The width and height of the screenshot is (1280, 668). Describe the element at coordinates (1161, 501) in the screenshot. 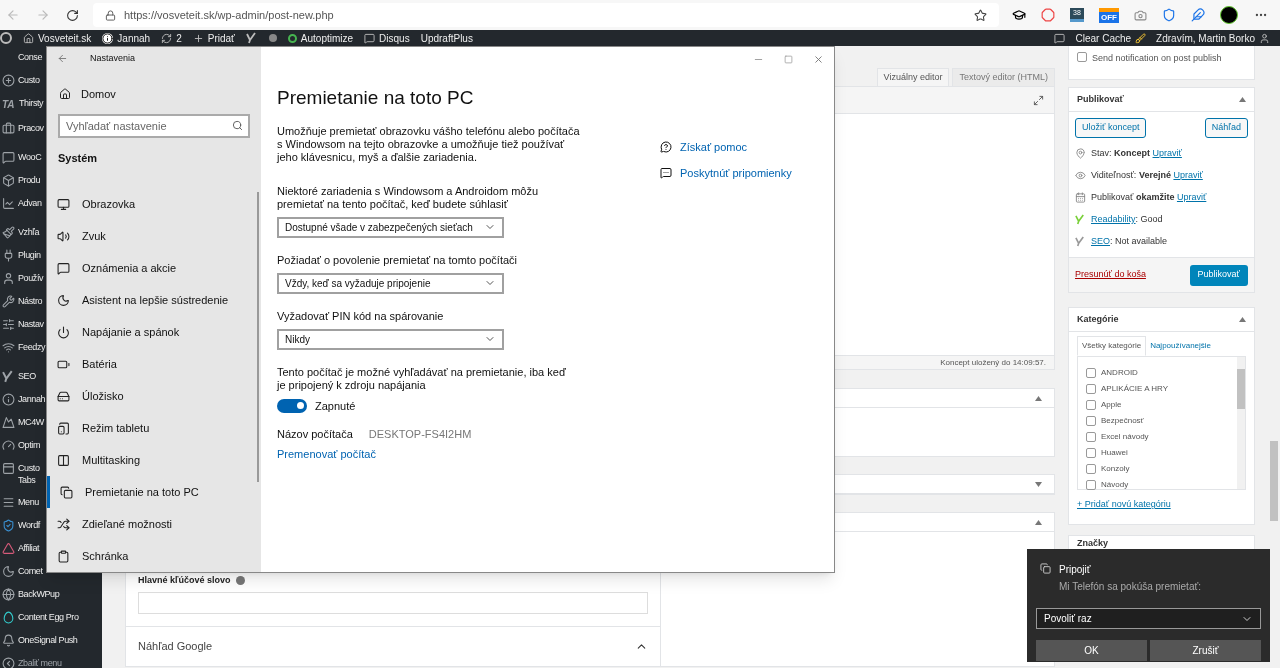

I see `add-category-link: + Pridať novú kategóriu` at that location.